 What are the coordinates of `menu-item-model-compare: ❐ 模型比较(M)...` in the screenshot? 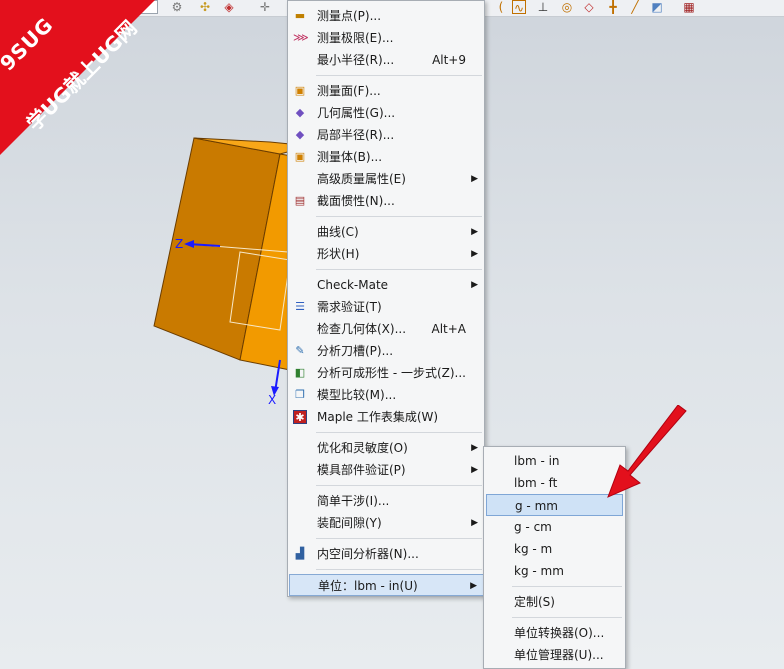 It's located at (386, 395).